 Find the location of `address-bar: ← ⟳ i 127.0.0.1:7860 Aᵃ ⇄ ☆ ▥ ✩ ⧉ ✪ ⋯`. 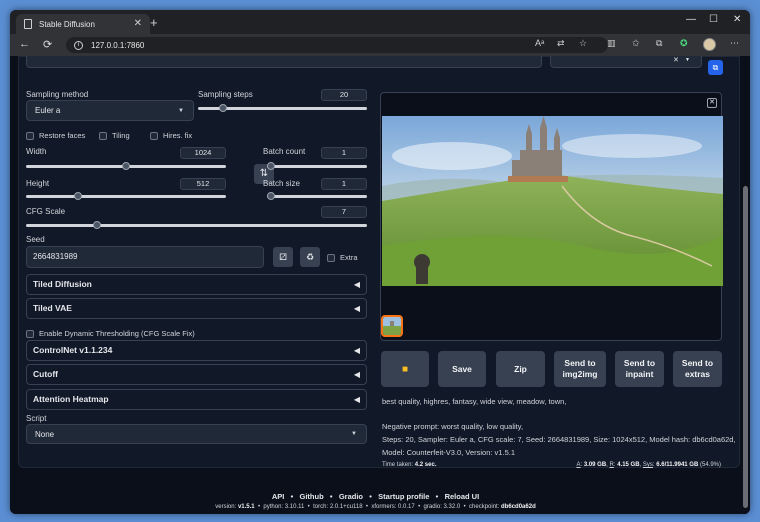

address-bar: ← ⟳ i 127.0.0.1:7860 Aᵃ ⇄ ☆ ▥ ✩ ⧉ ✪ ⋯ is located at coordinates (380, 45).